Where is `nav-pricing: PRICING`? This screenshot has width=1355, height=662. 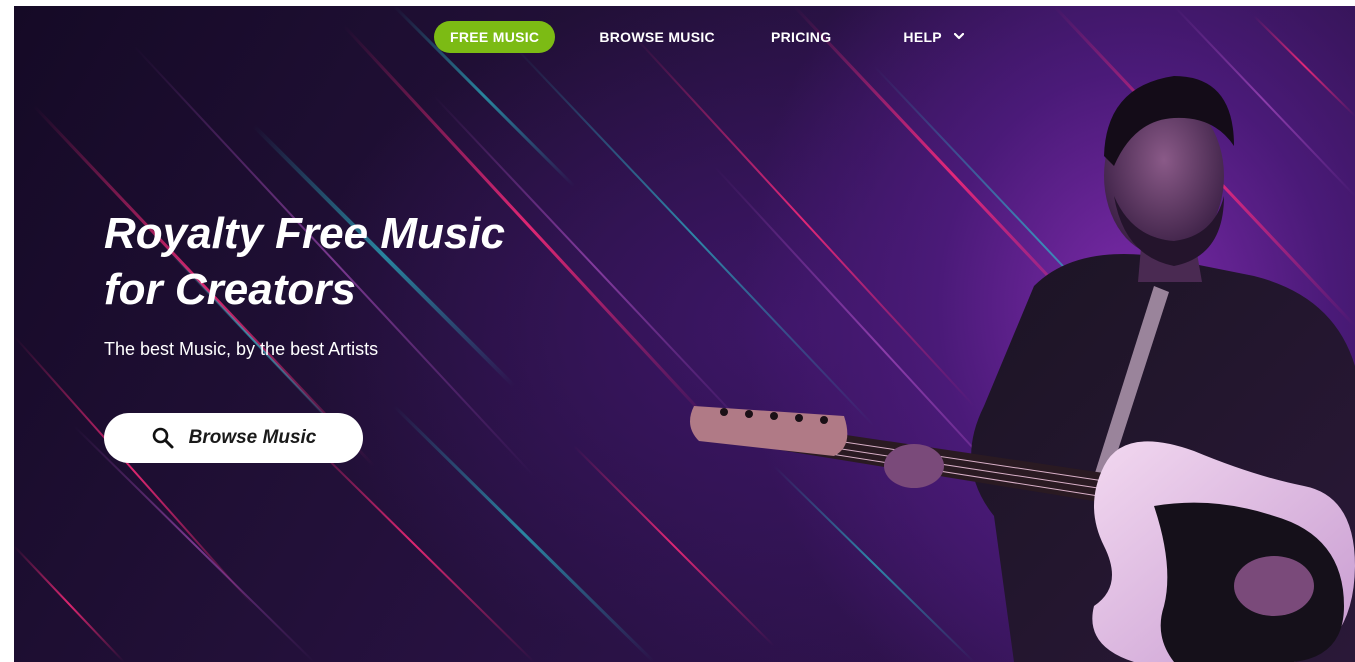 nav-pricing: PRICING is located at coordinates (801, 37).